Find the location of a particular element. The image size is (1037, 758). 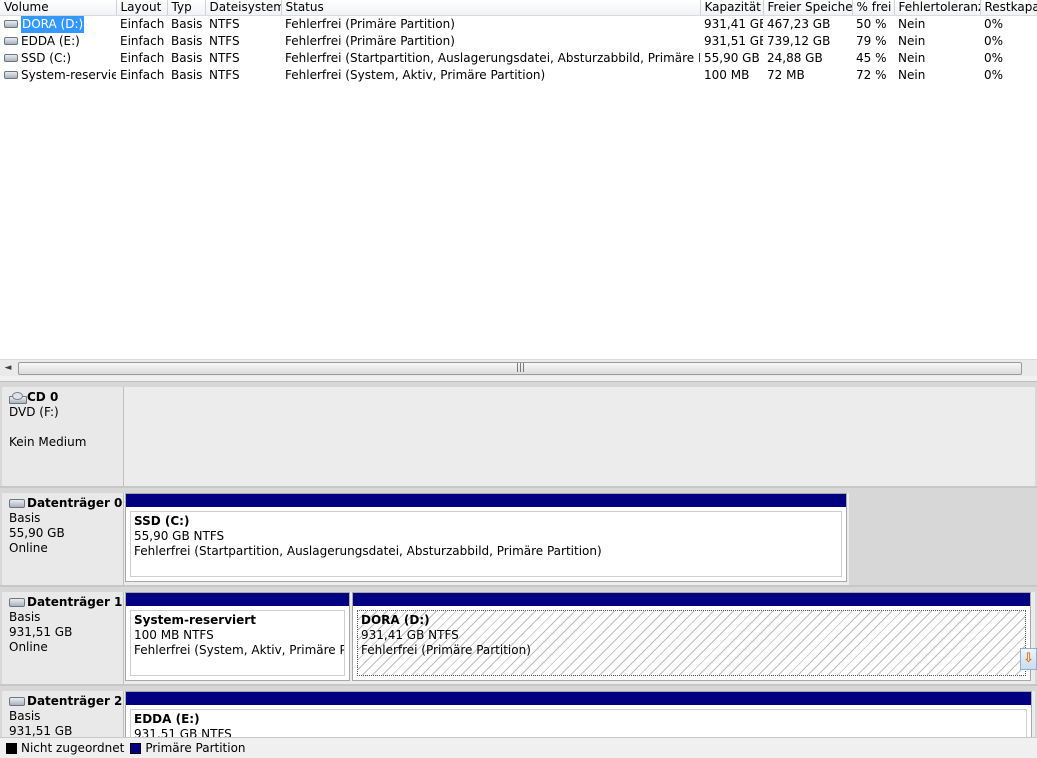

disk-info-cd0: CD 0 DVD (F:) Kein Medium is located at coordinates (62, 436).